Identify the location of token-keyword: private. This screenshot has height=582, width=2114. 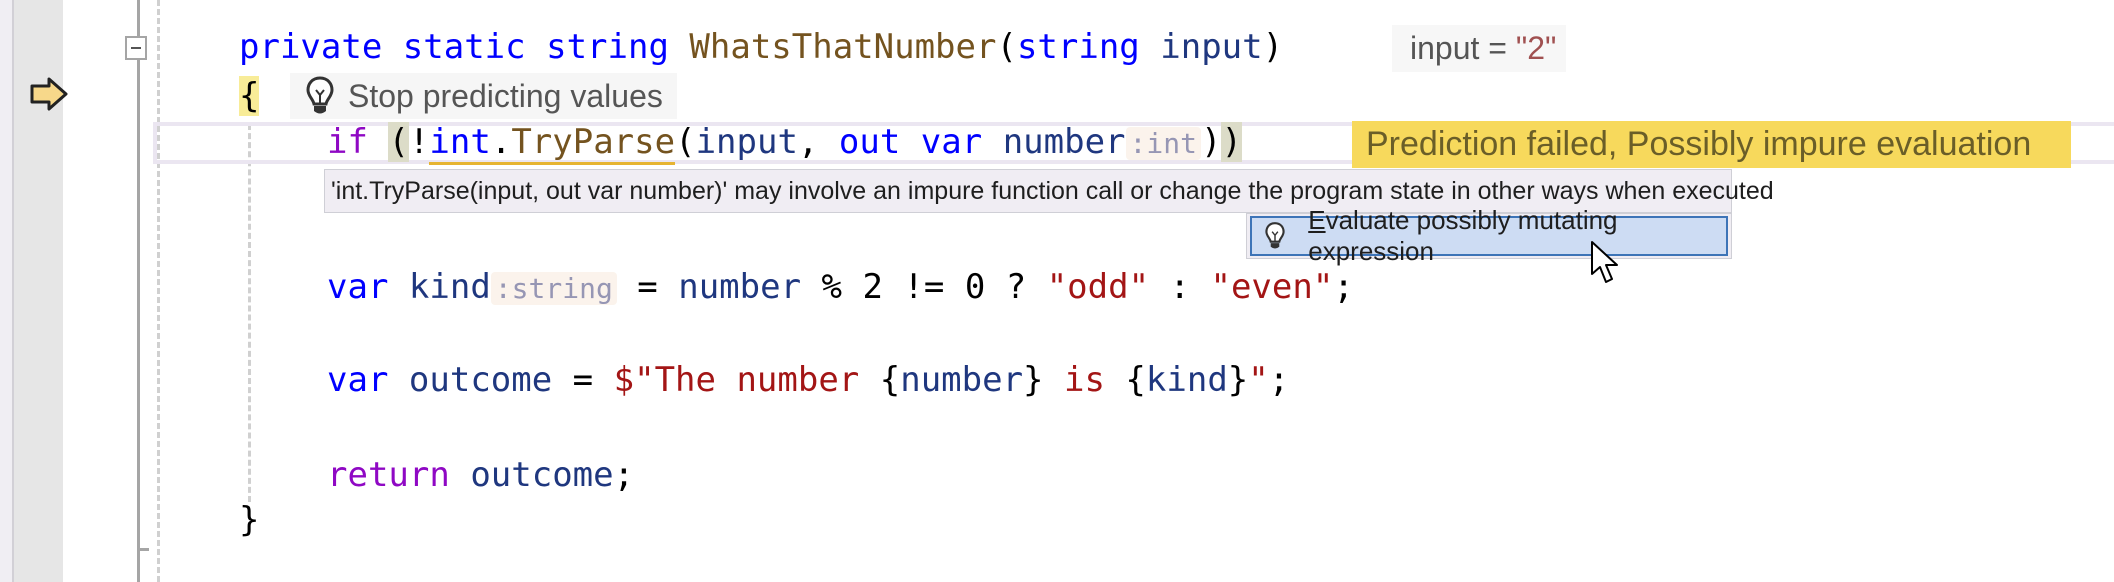
(311, 47).